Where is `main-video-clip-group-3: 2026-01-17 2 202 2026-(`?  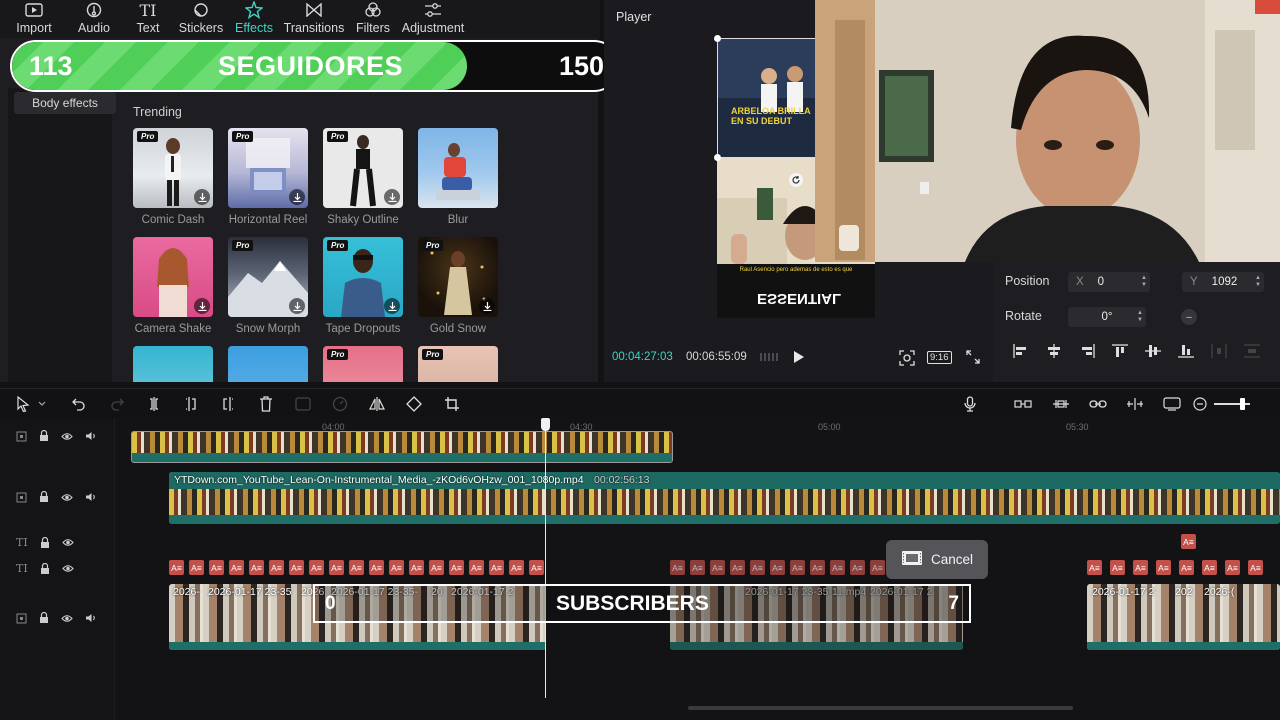 main-video-clip-group-3: 2026-01-17 2 202 2026-( is located at coordinates (1183, 617).